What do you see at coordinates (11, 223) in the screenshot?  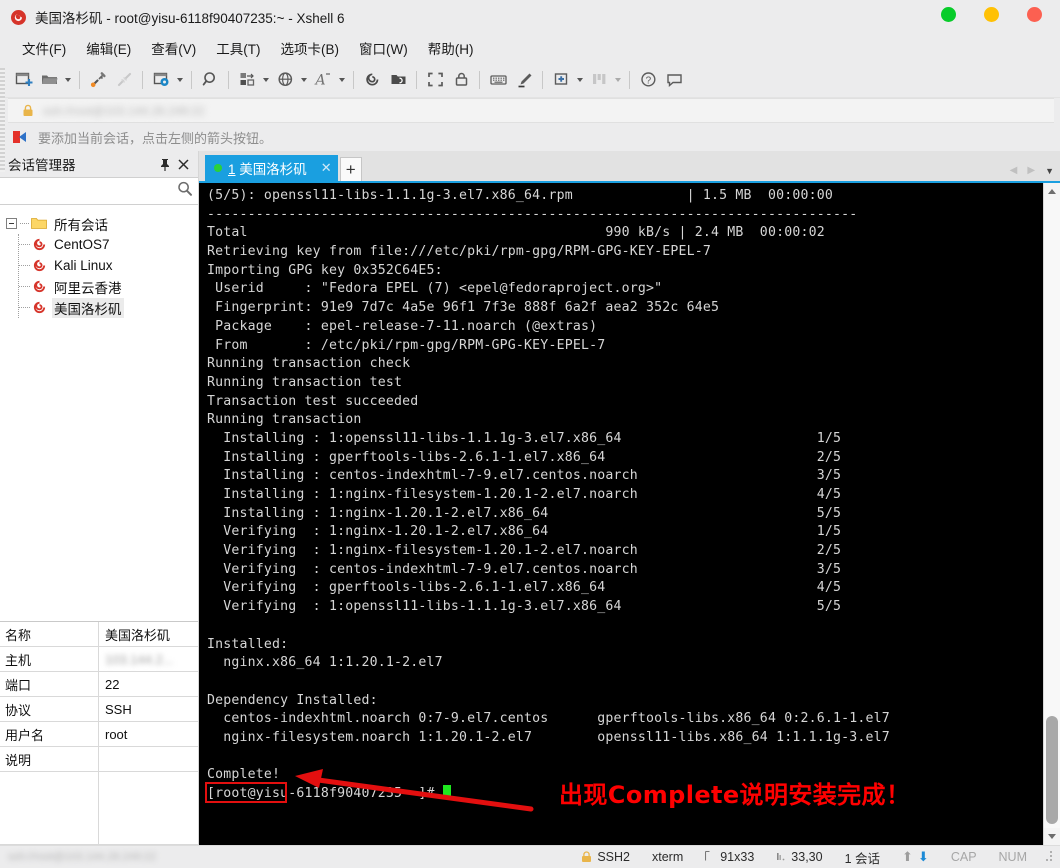 I see `expander-icon` at bounding box center [11, 223].